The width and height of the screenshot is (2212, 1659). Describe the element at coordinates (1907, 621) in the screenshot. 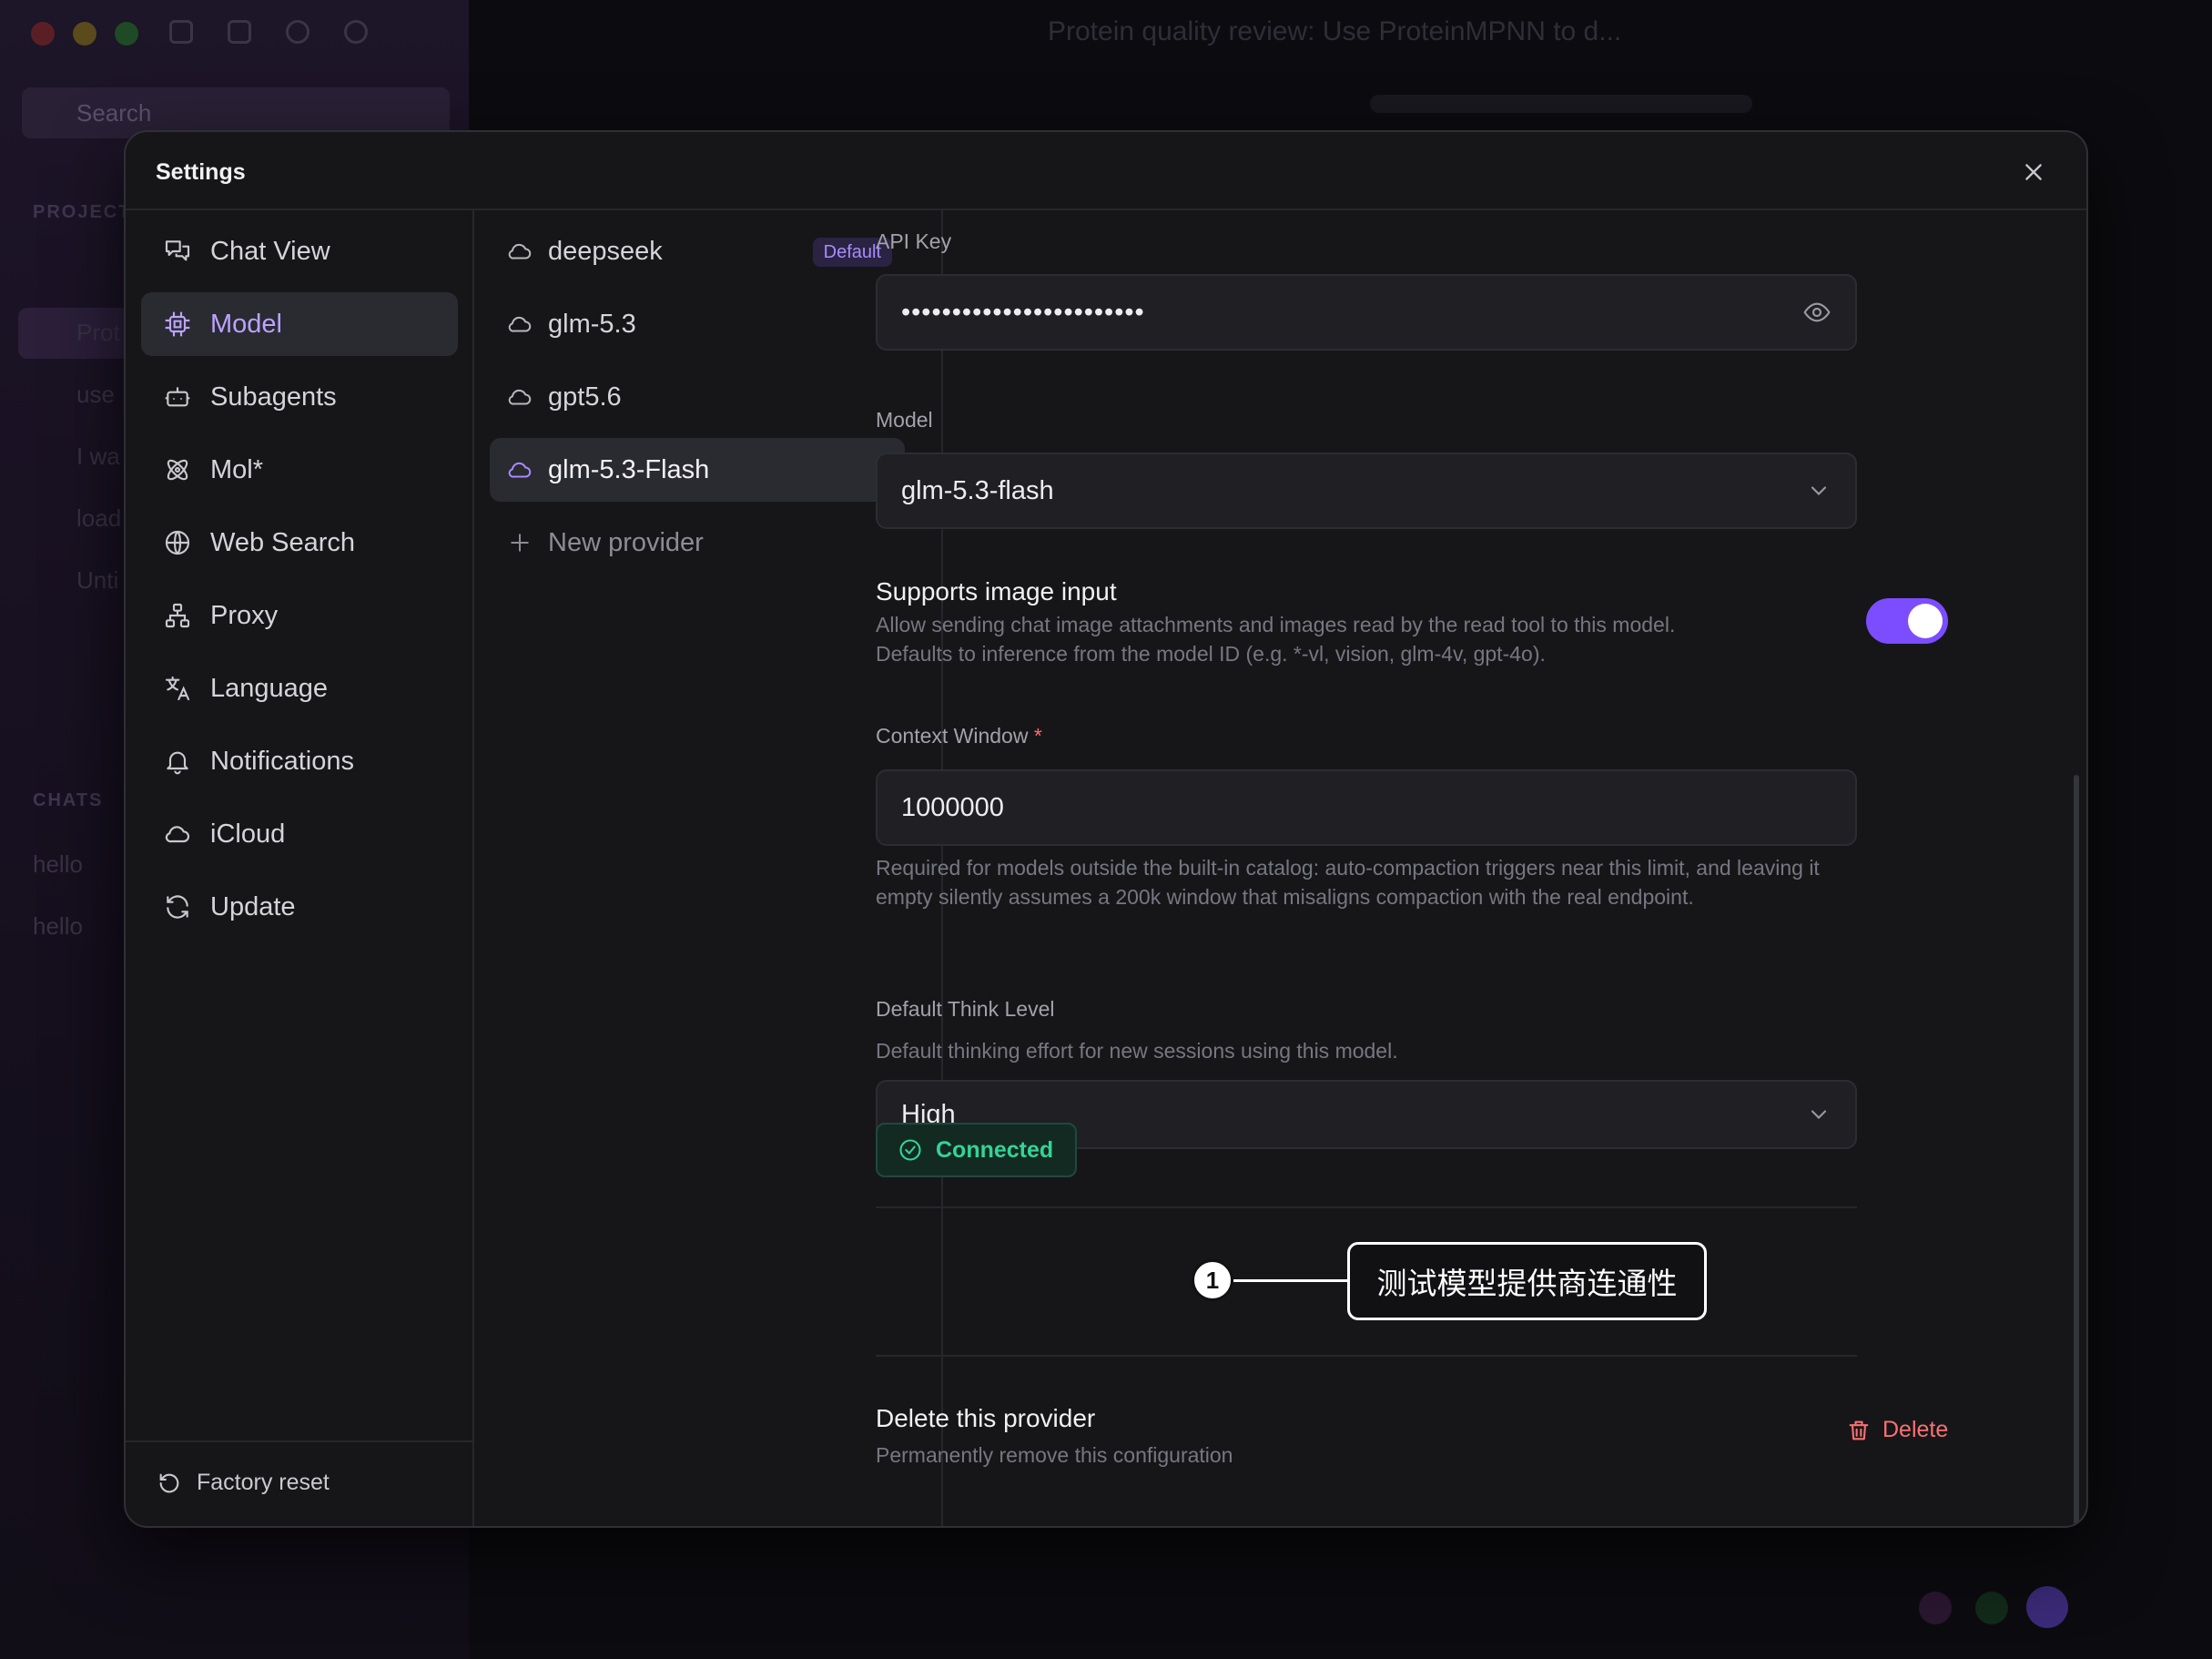

I see `image-input-toggle` at that location.